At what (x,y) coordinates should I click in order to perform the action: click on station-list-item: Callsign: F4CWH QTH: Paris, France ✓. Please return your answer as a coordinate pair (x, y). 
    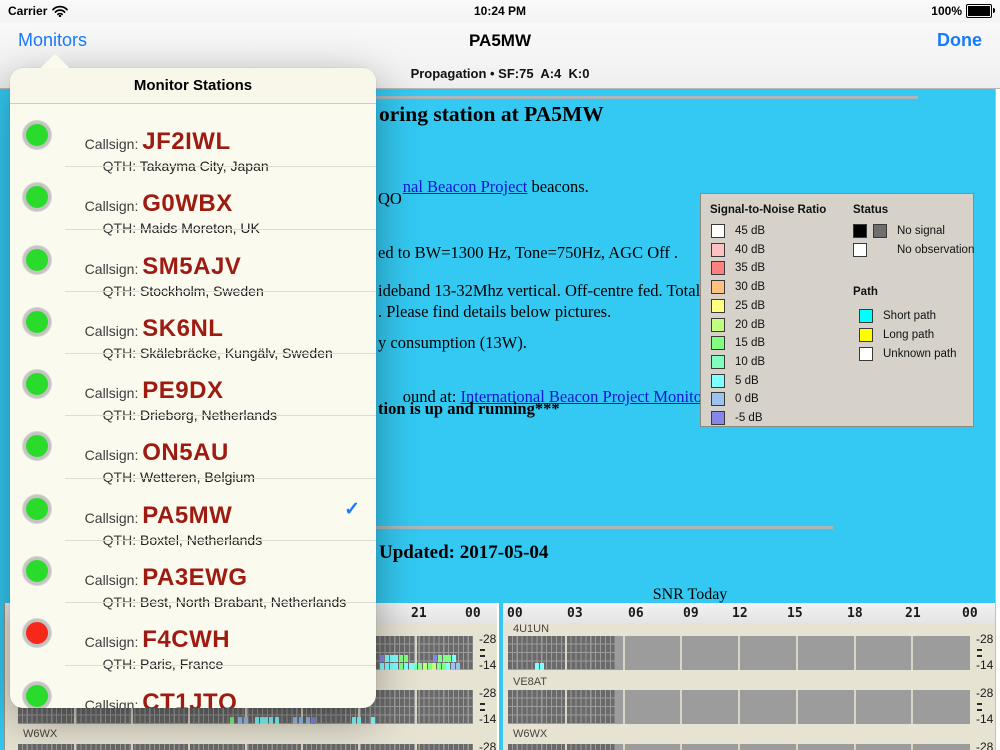
    Looking at the image, I should click on (193, 637).